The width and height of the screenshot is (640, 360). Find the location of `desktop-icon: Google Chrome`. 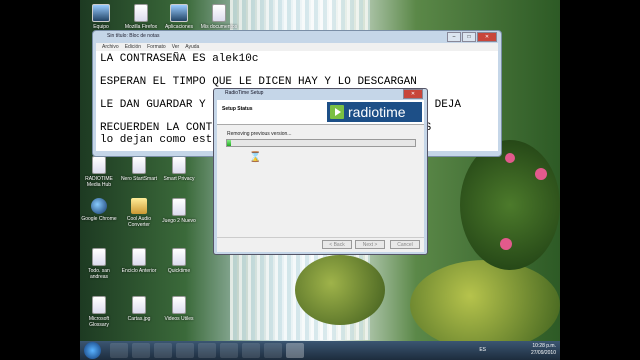

desktop-icon: Google Chrome is located at coordinates (99, 210).